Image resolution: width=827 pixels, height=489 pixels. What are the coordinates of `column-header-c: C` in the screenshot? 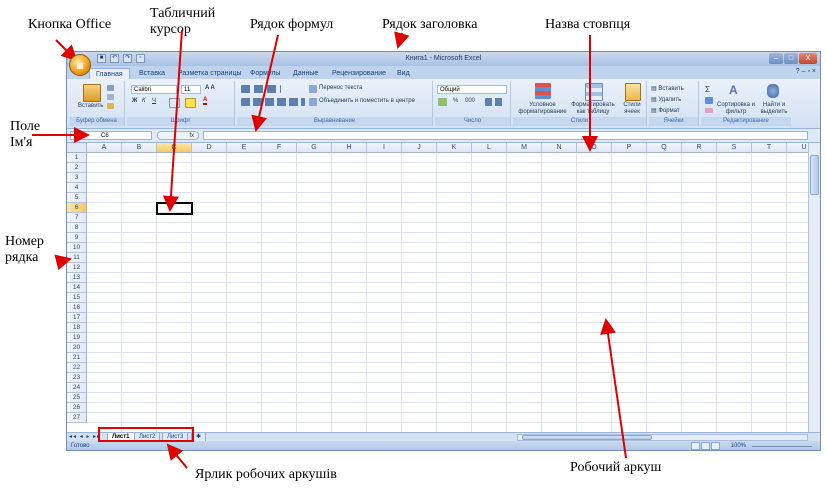 It's located at (174, 148).